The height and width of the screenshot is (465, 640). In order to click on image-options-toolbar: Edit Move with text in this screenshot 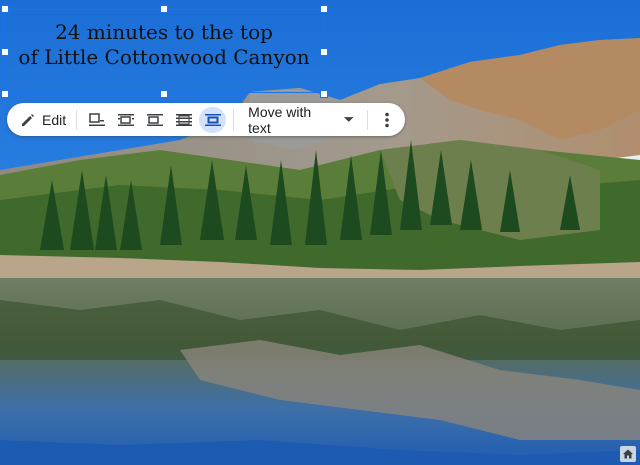, I will do `click(206, 119)`.